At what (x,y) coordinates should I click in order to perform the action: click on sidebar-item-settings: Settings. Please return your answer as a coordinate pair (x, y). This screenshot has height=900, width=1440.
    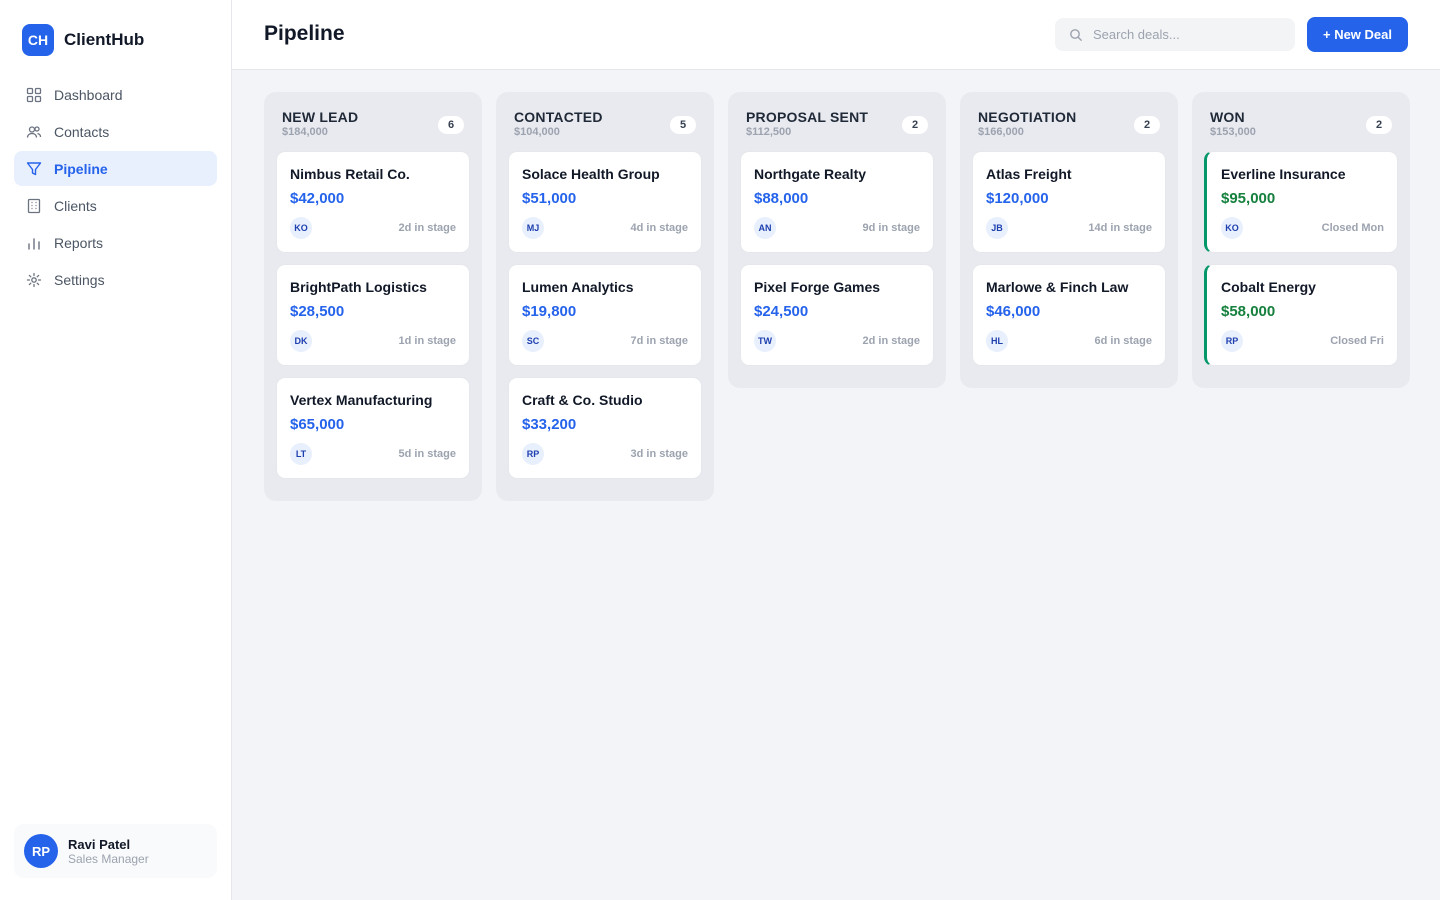
    Looking at the image, I should click on (115, 279).